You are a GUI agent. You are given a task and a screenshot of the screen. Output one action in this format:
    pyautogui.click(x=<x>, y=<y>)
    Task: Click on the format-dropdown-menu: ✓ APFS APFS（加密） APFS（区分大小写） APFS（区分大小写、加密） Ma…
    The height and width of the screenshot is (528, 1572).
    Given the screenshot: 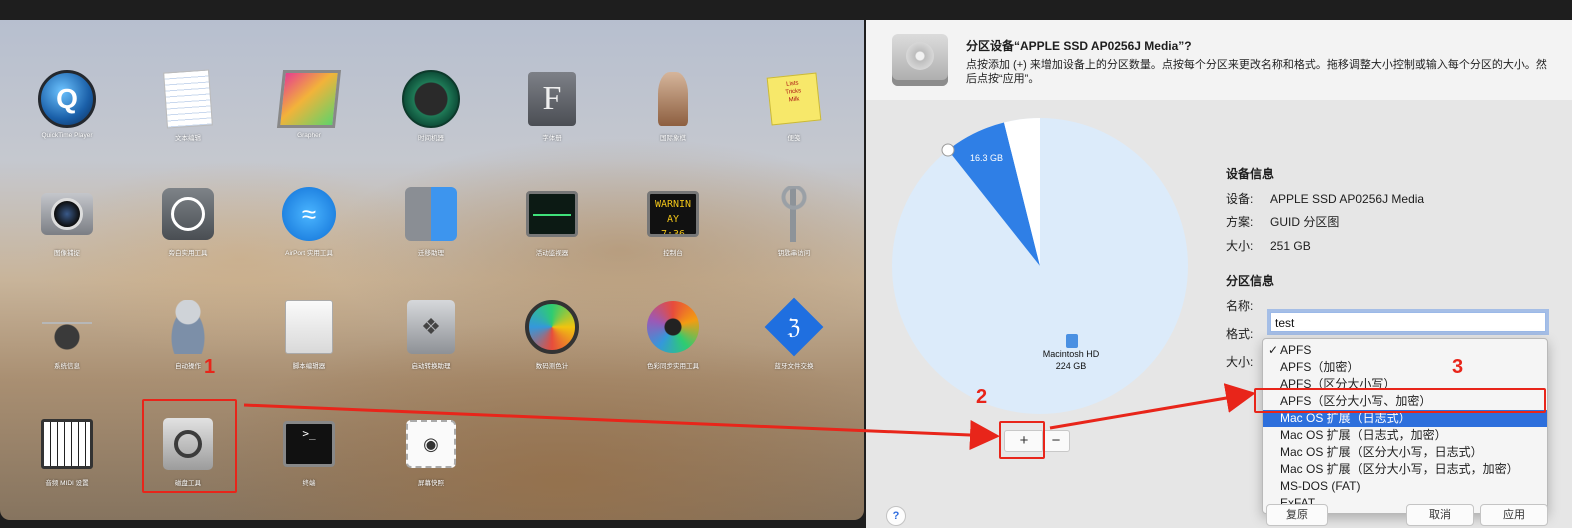 What is the action you would take?
    pyautogui.click(x=1405, y=426)
    